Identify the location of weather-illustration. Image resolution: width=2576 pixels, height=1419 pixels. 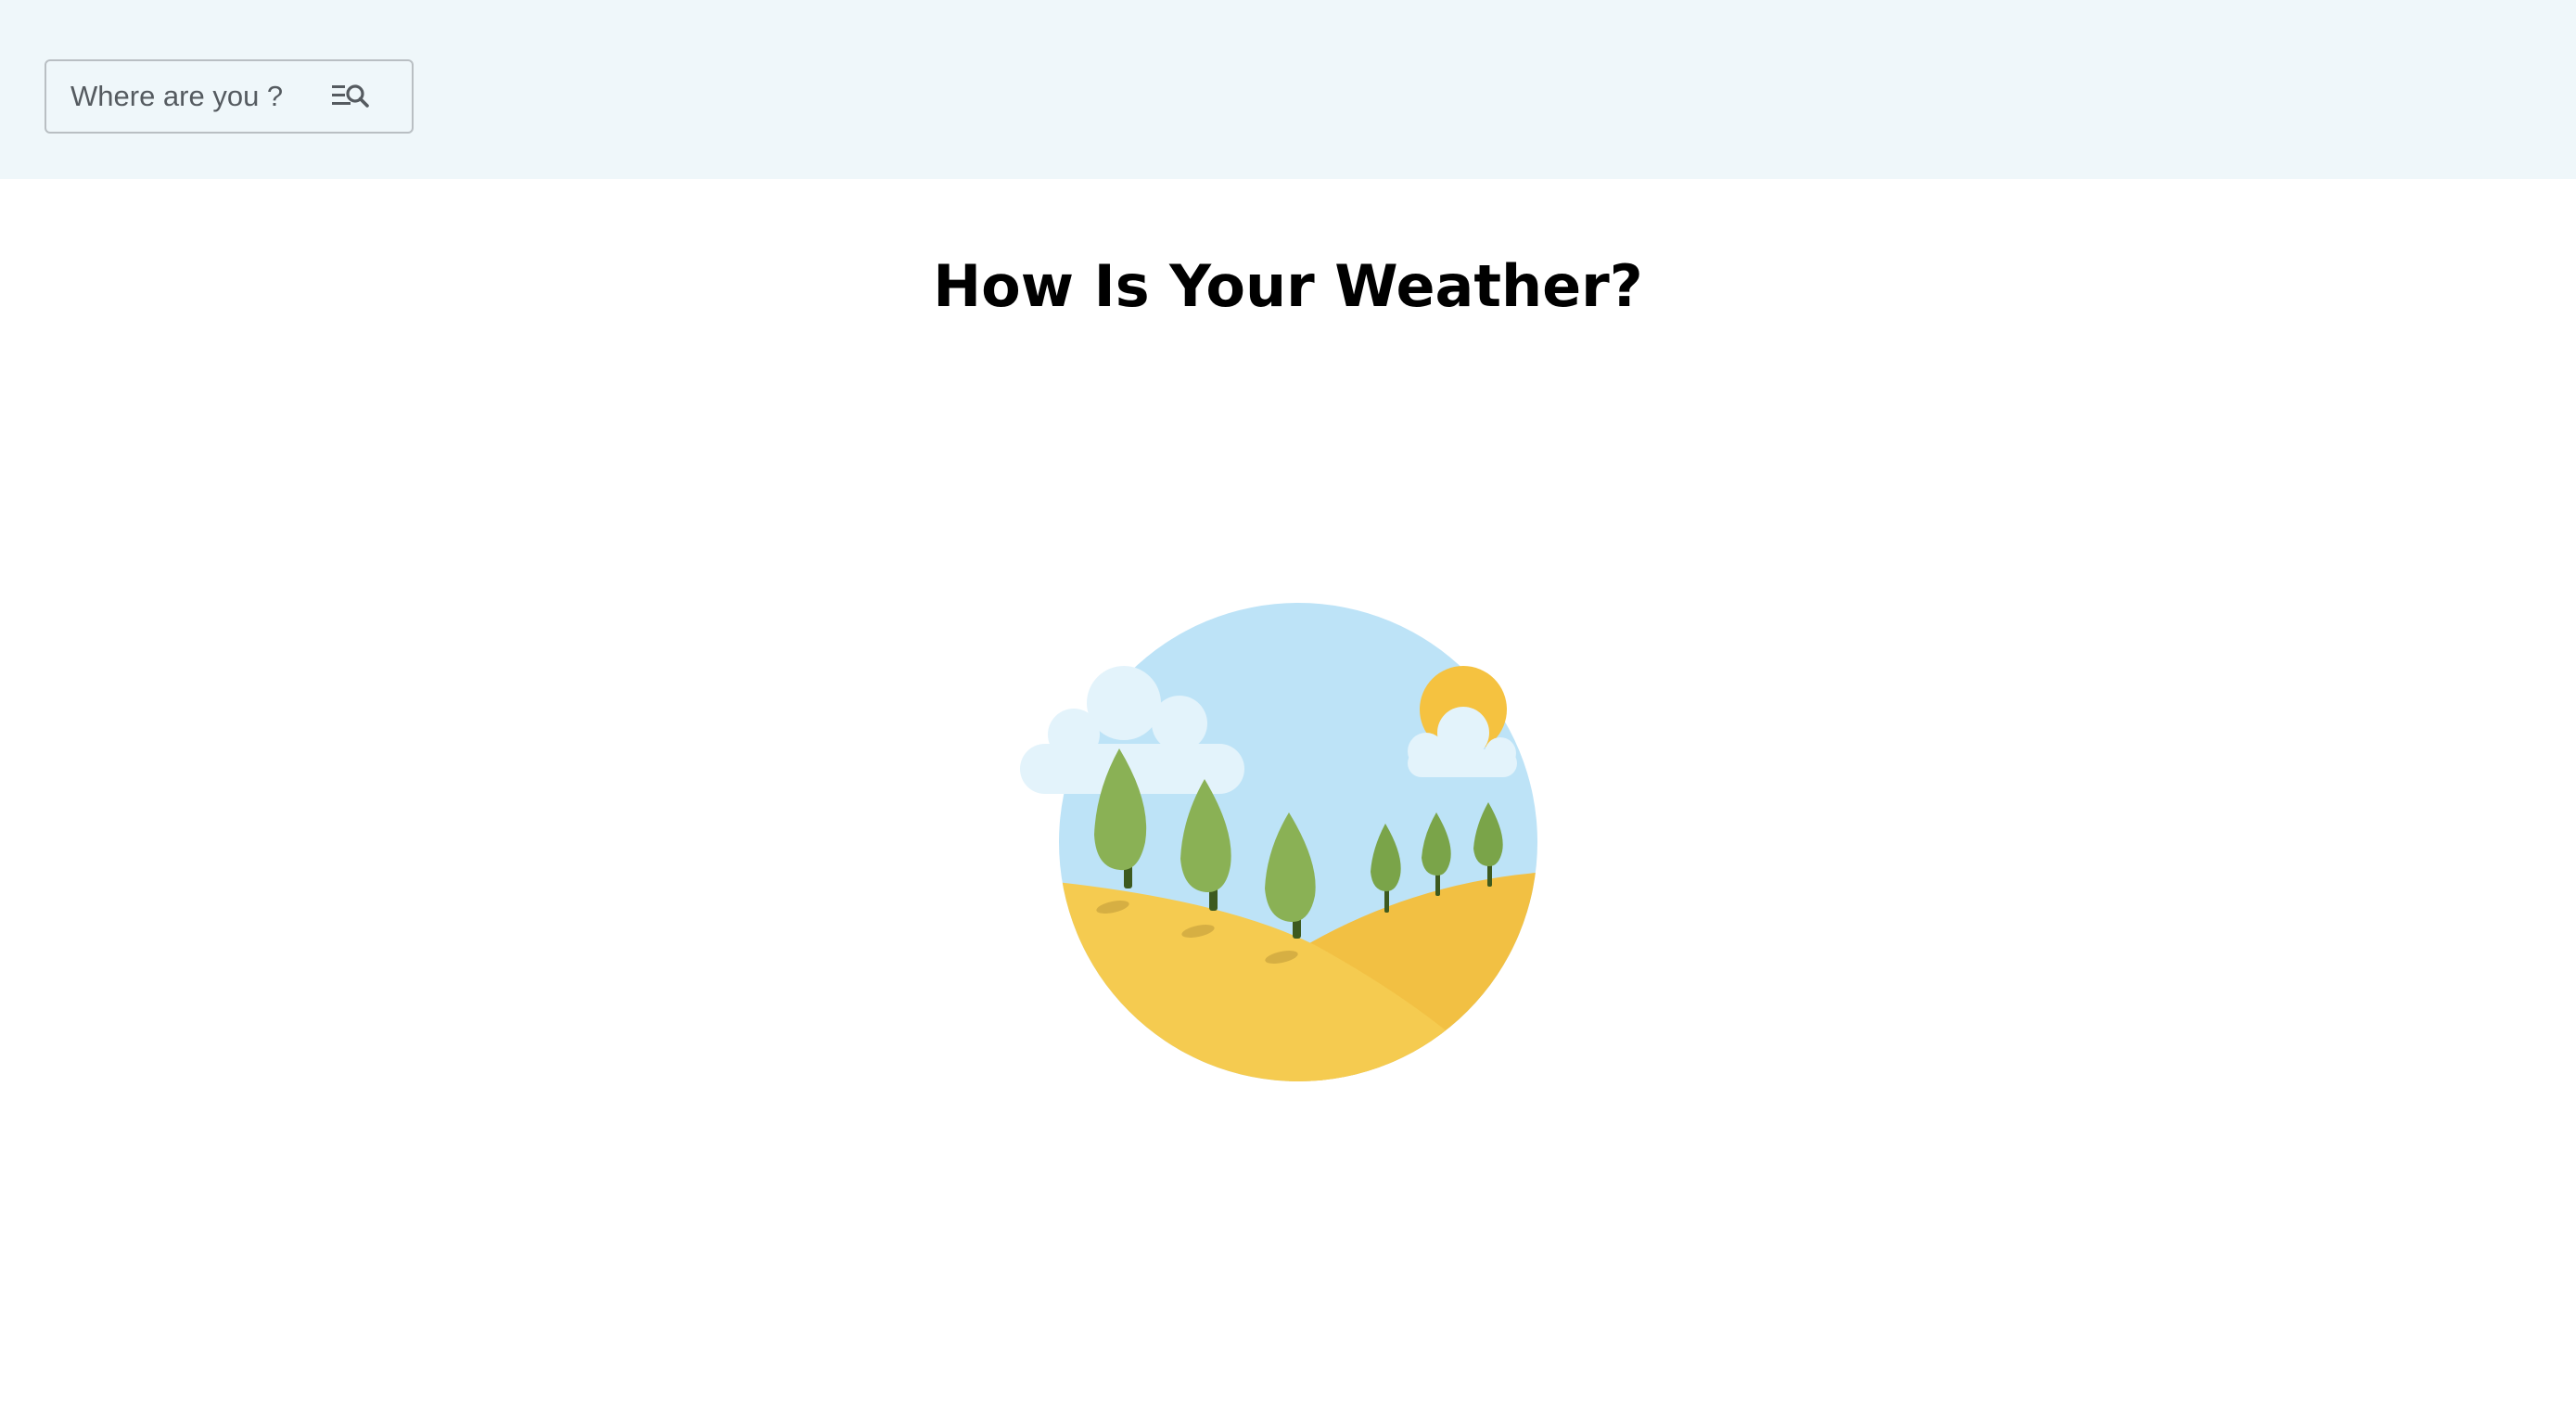
(1280, 844).